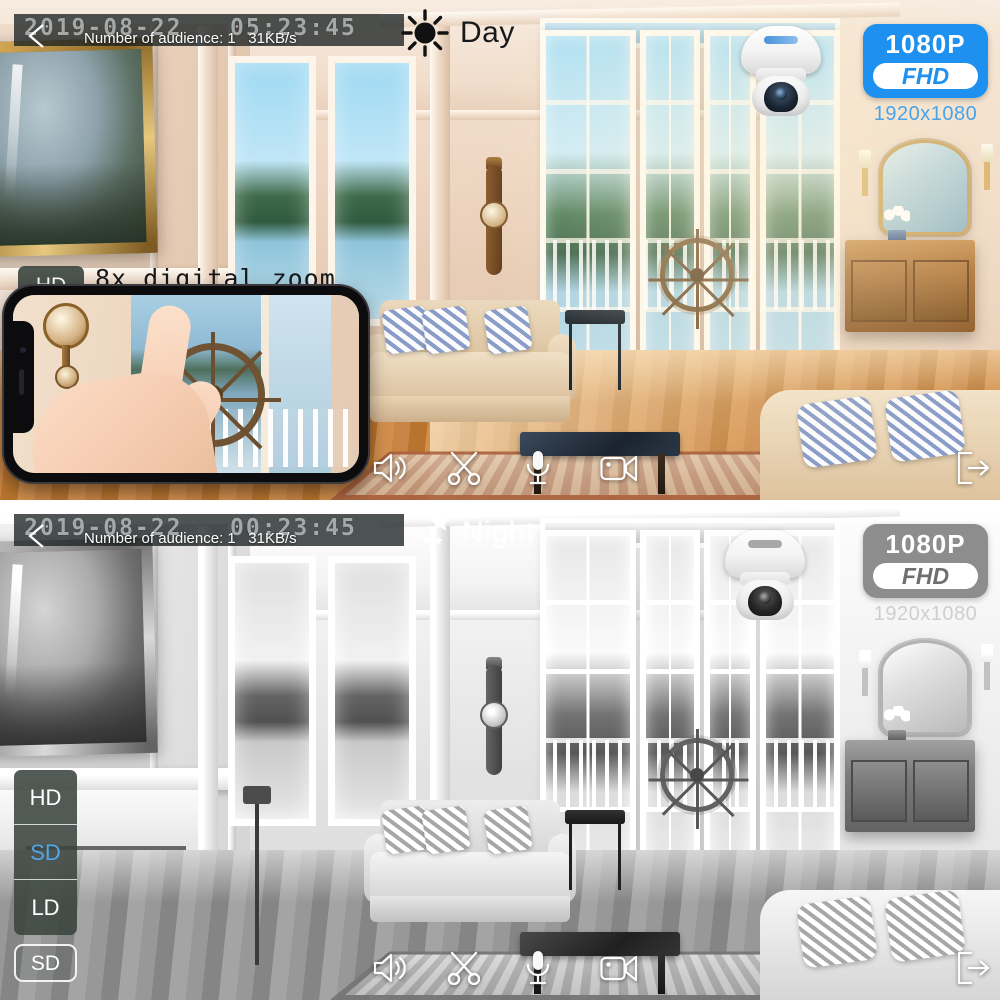 The image size is (1000, 1000). What do you see at coordinates (425, 33) in the screenshot?
I see `sun-icon` at bounding box center [425, 33].